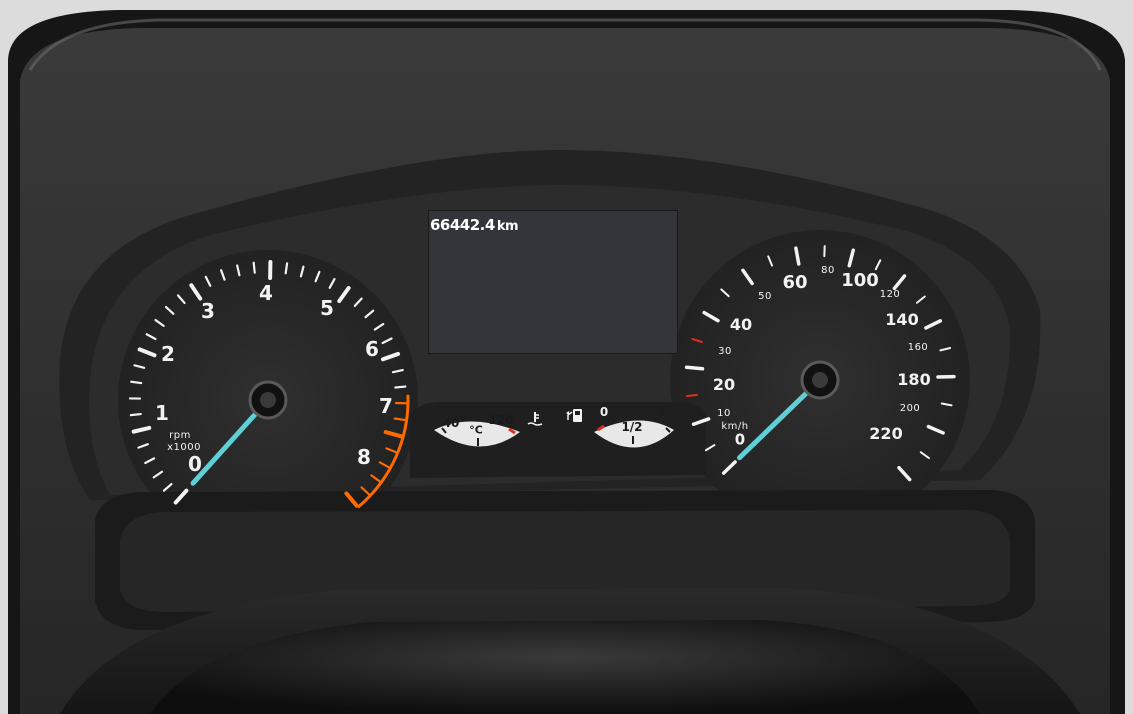 This screenshot has width=1133, height=714. What do you see at coordinates (180, 435) in the screenshot?
I see `tach-unit-rpm: rpm` at bounding box center [180, 435].